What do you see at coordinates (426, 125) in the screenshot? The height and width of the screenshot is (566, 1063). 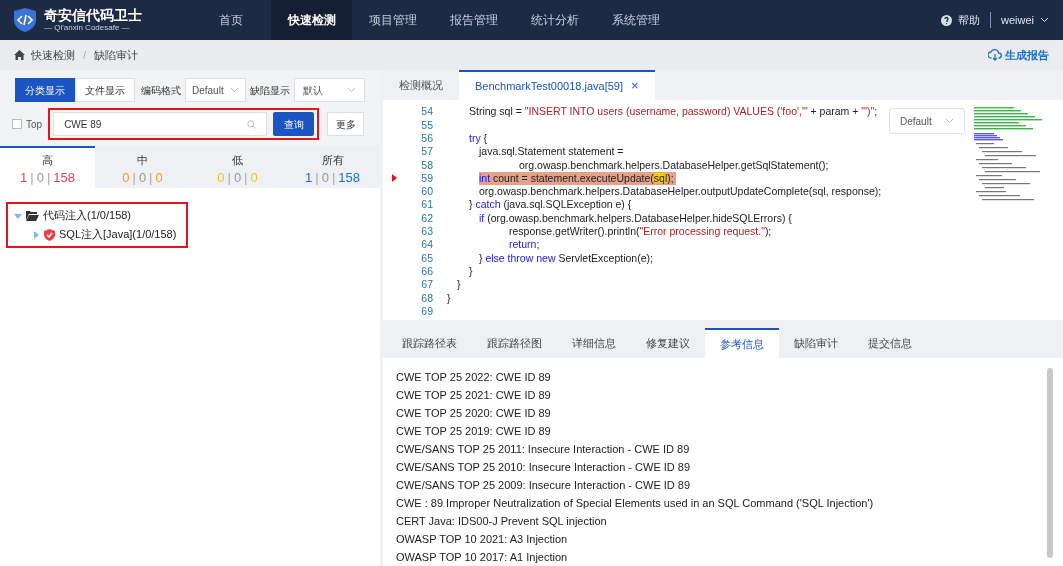 I see `line-number: 55` at bounding box center [426, 125].